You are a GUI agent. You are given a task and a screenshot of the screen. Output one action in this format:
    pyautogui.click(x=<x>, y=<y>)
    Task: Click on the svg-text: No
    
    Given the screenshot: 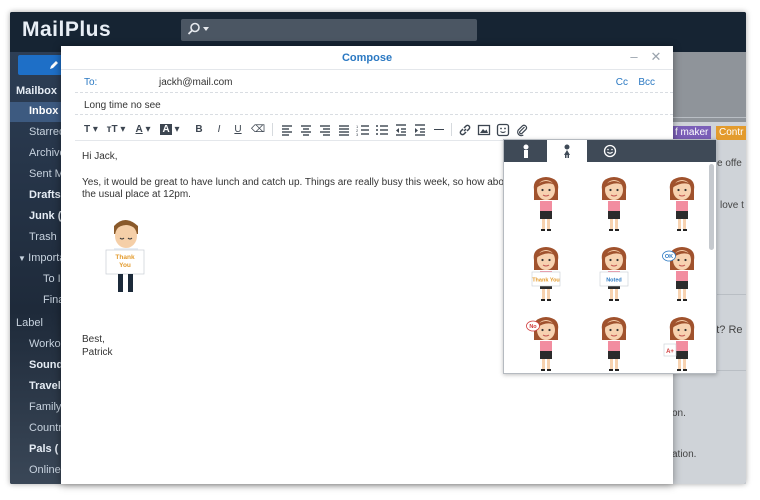 What is the action you would take?
    pyautogui.click(x=533, y=327)
    